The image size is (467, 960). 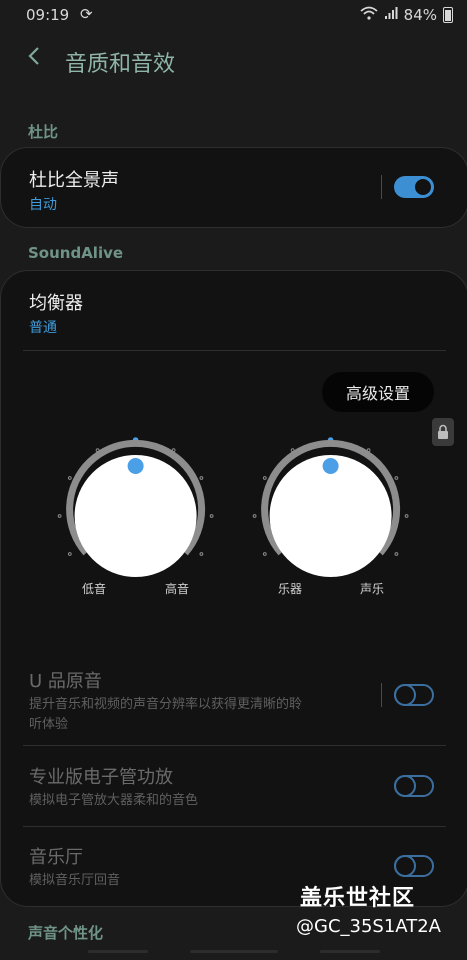 I want to click on section-personal: 声音个性化, so click(x=66, y=933).